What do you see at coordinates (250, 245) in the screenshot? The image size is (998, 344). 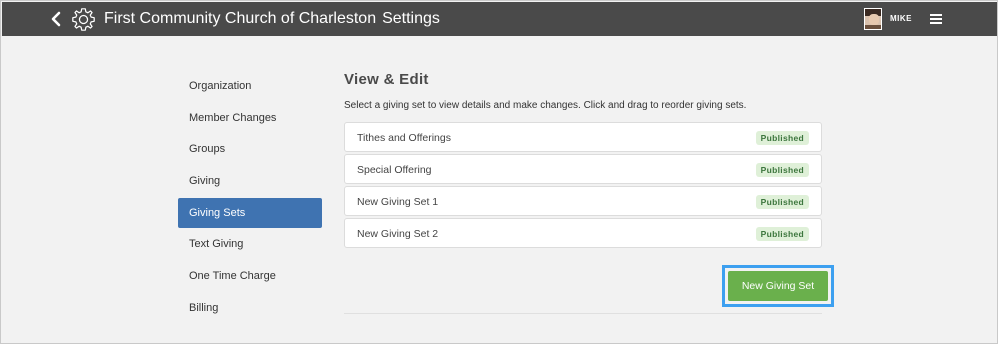 I see `sidebar-item-text-giving: Text Giving` at bounding box center [250, 245].